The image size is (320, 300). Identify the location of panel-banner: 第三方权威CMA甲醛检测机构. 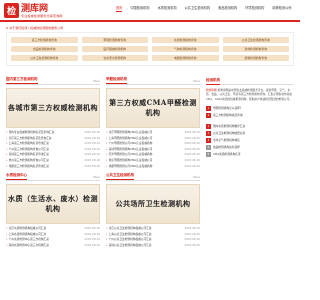
(153, 108).